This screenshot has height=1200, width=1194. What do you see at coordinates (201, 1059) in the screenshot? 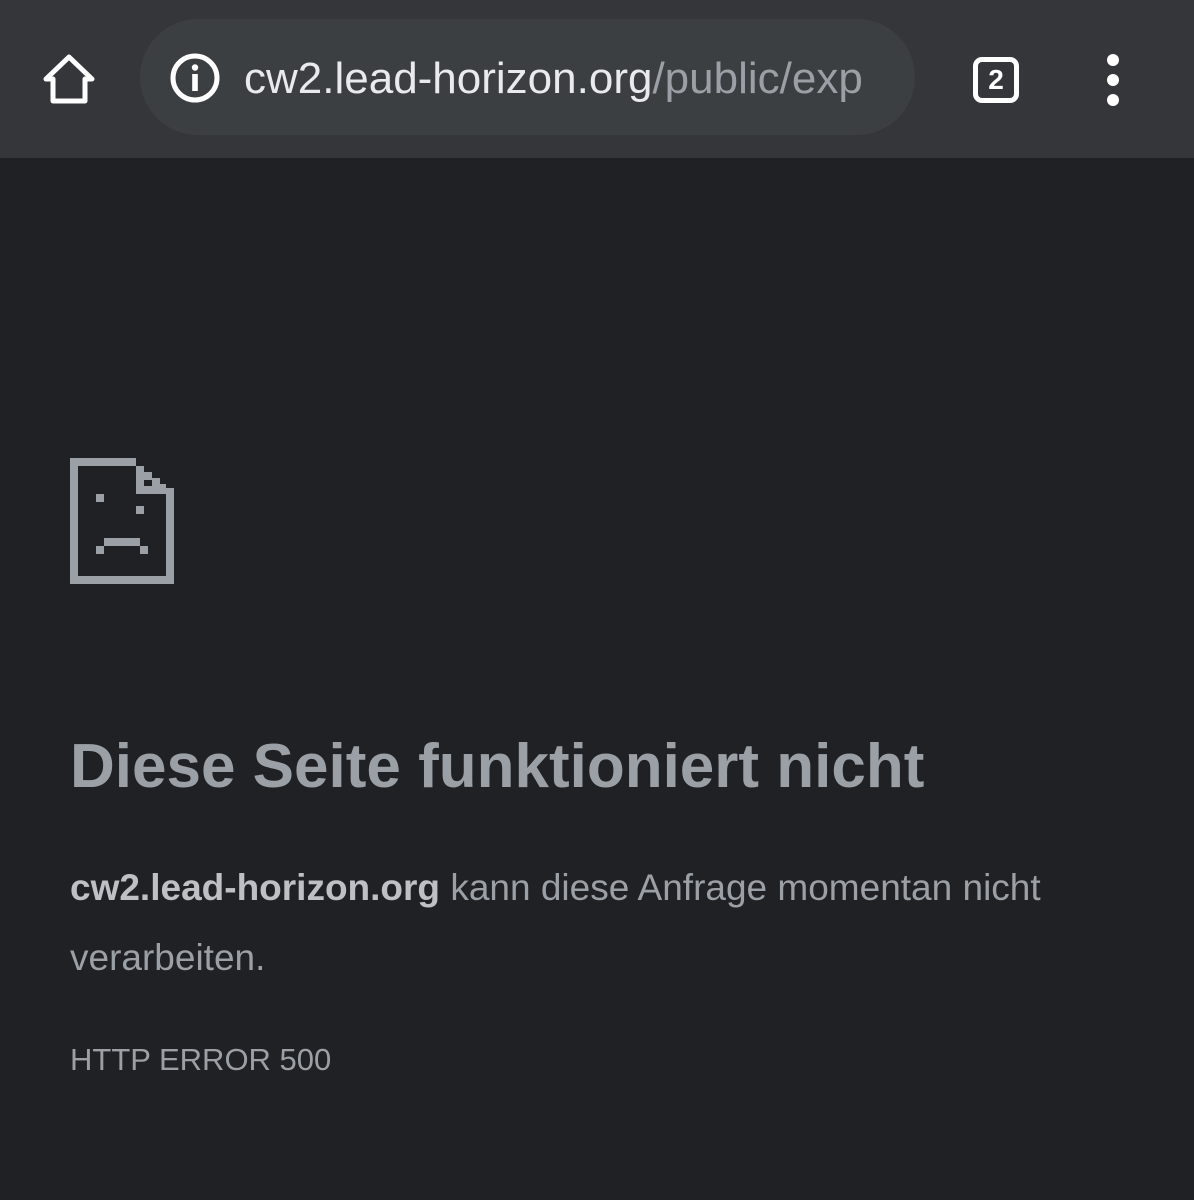
I see `error-code: HTTP ERROR 500` at bounding box center [201, 1059].